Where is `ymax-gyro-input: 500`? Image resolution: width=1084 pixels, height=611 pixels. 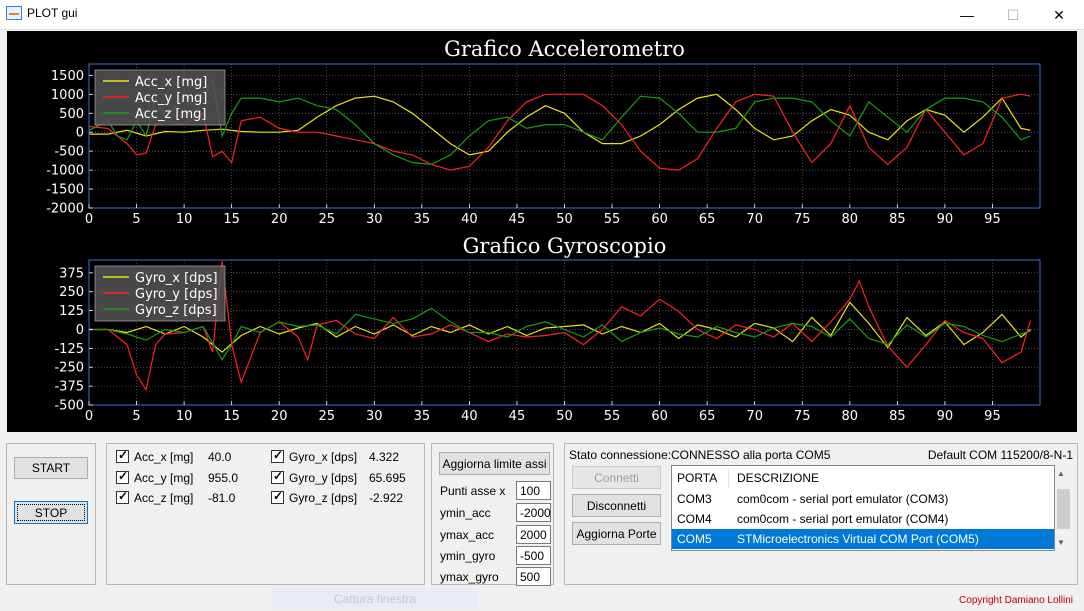
ymax-gyro-input: 500 is located at coordinates (533, 576).